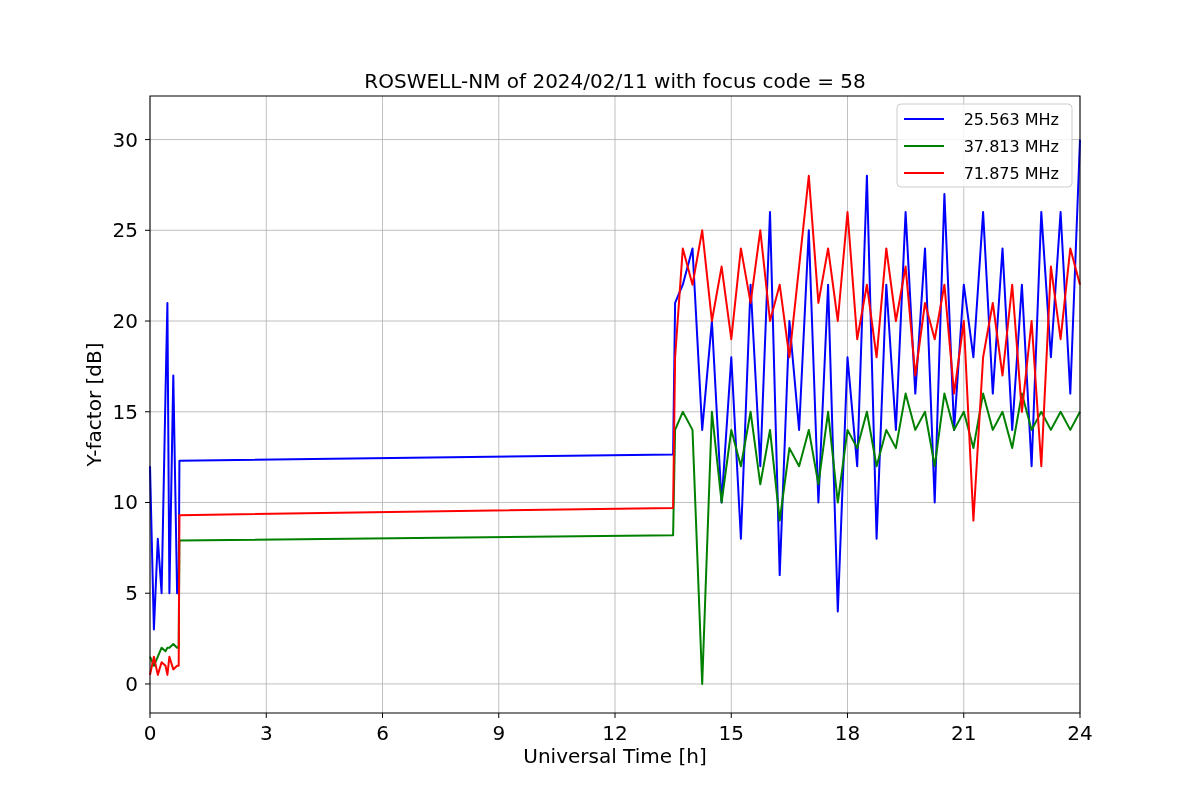 This screenshot has height=800, width=1200. I want to click on x-tick-label: 6, so click(382, 733).